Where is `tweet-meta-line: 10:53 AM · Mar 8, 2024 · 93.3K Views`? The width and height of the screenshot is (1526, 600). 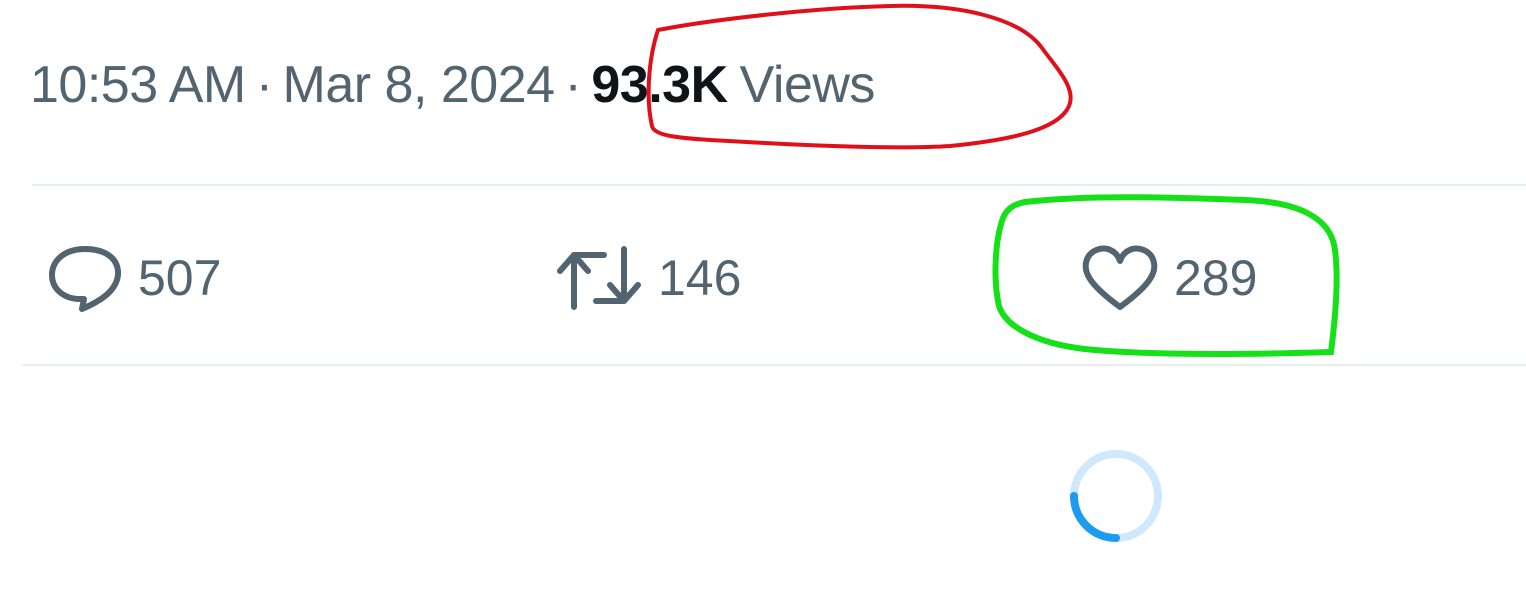 tweet-meta-line: 10:53 AM · Mar 8, 2024 · 93.3K Views is located at coordinates (452, 85).